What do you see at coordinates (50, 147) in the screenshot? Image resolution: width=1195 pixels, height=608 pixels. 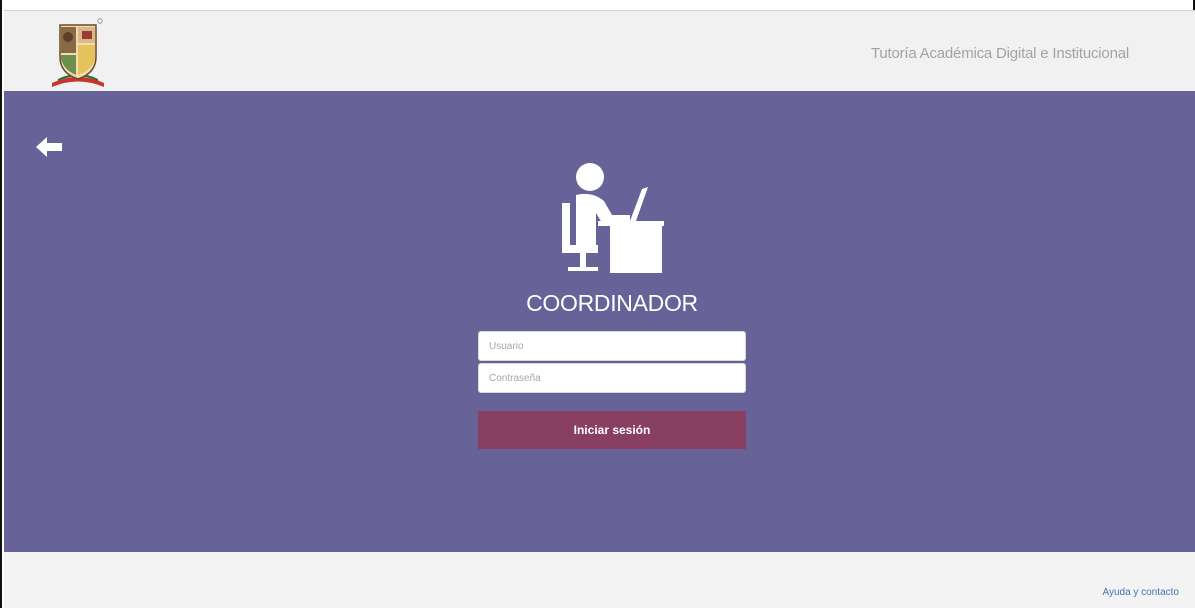 I see `arrow-left-icon` at bounding box center [50, 147].